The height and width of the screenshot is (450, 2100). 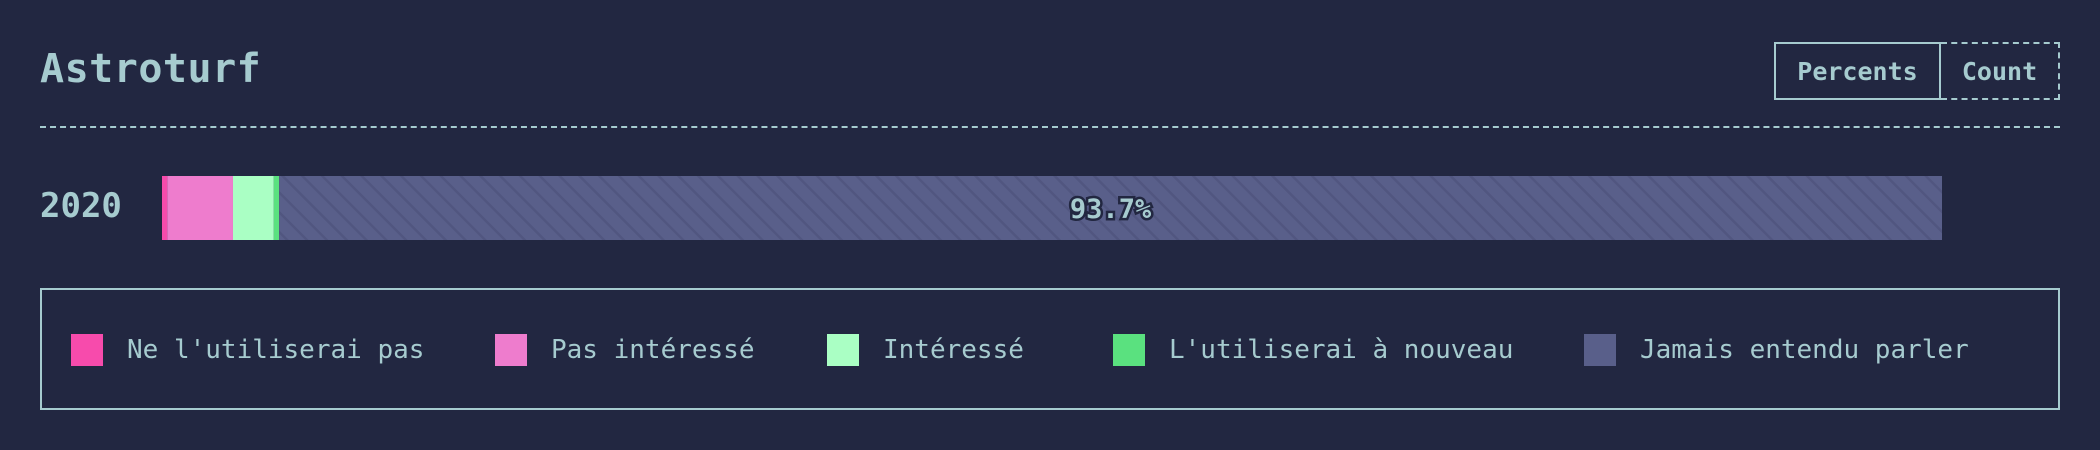 I want to click on legend-item-never-heard: Jamais entendu parler, so click(x=1776, y=350).